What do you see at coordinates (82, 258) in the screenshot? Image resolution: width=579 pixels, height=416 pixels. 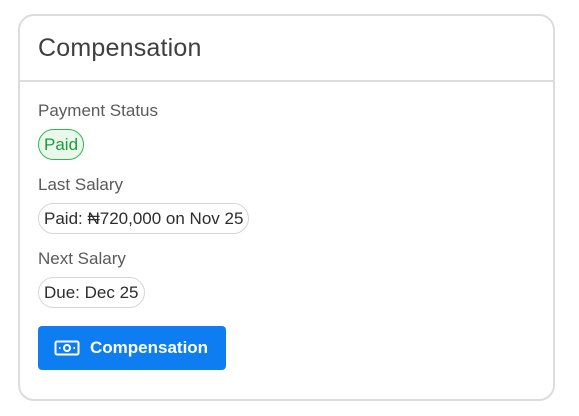 I see `next-salary-label: Next Salary` at bounding box center [82, 258].